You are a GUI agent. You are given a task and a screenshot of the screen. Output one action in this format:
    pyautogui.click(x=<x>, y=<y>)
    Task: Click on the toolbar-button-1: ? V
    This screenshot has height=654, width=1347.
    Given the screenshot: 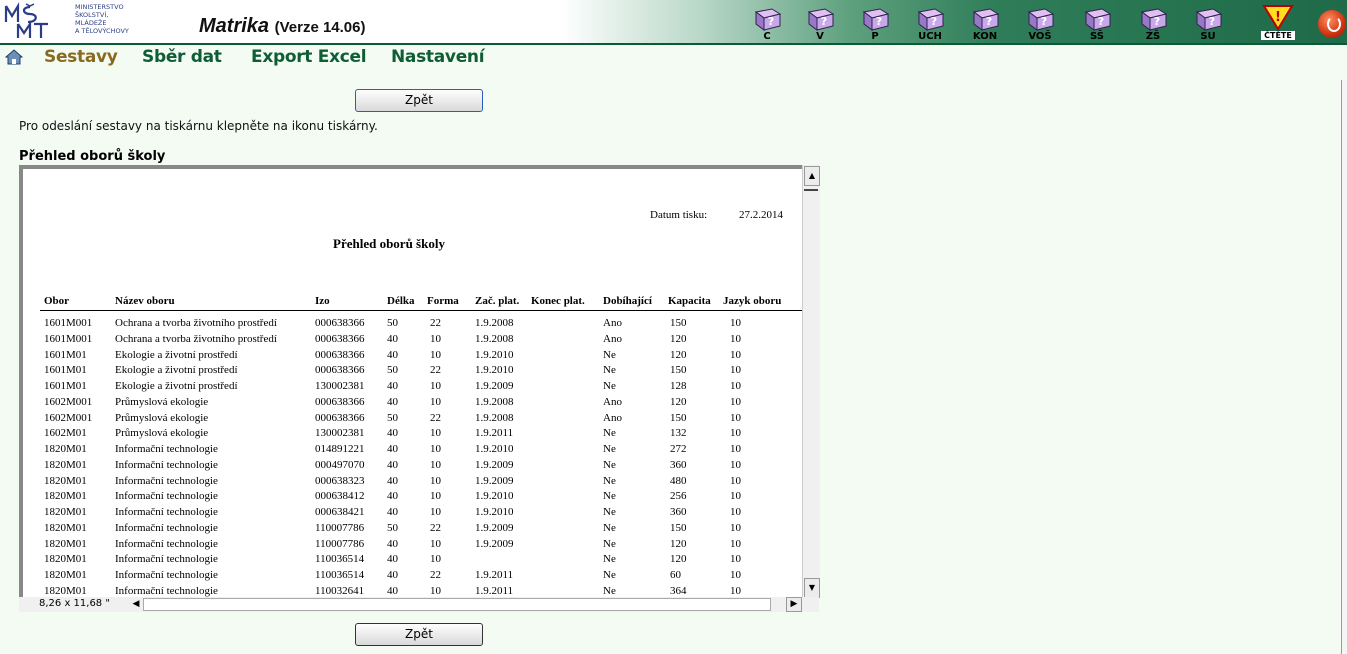 What is the action you would take?
    pyautogui.click(x=820, y=25)
    